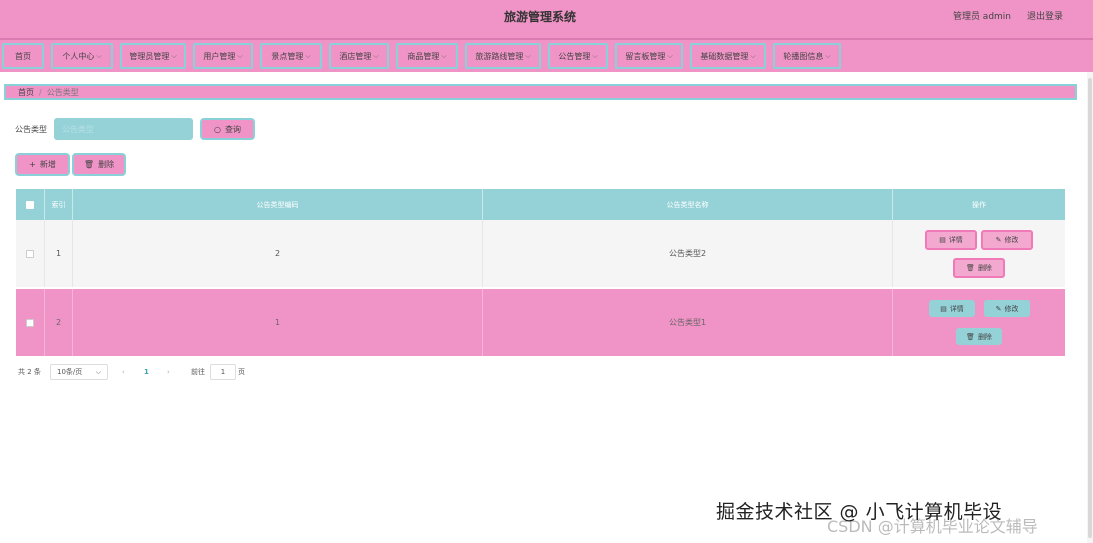 The image size is (1093, 543). I want to click on breadcrumb: 首页 / 公告类型, so click(540, 92).